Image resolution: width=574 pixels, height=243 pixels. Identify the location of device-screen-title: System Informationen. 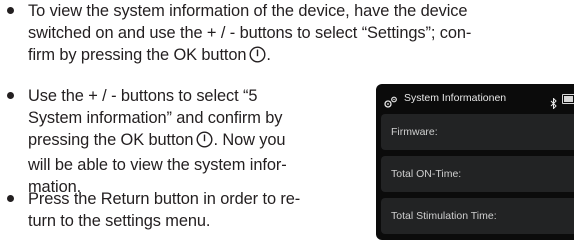
(455, 98).